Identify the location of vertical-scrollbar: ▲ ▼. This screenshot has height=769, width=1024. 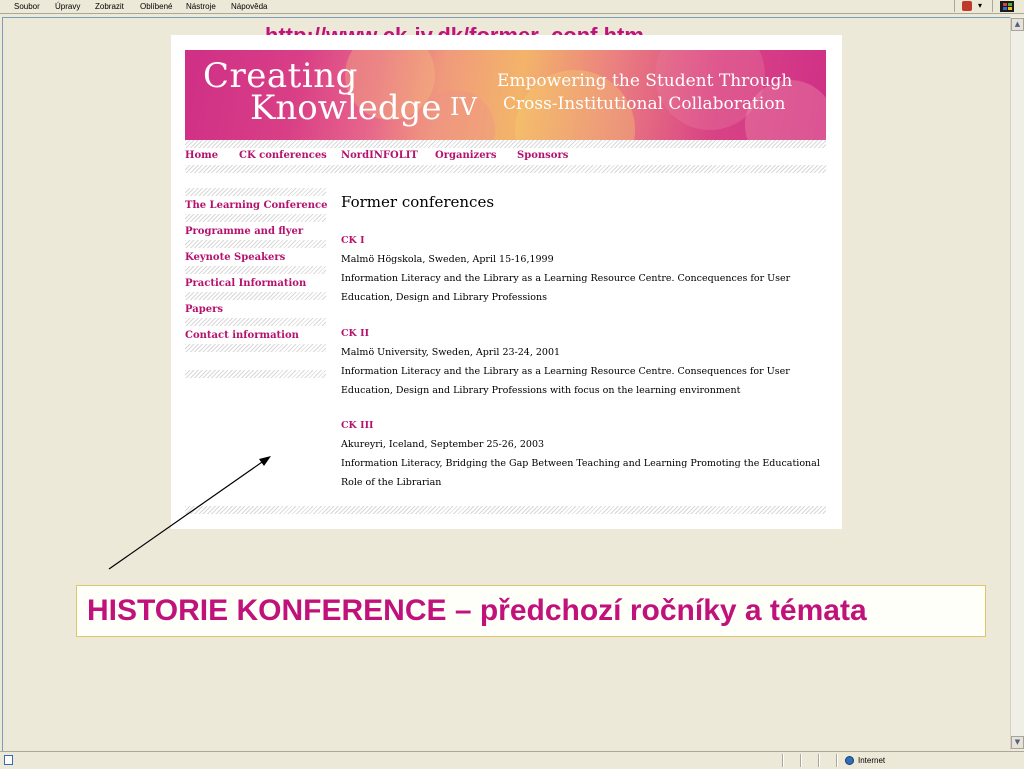
(1017, 383).